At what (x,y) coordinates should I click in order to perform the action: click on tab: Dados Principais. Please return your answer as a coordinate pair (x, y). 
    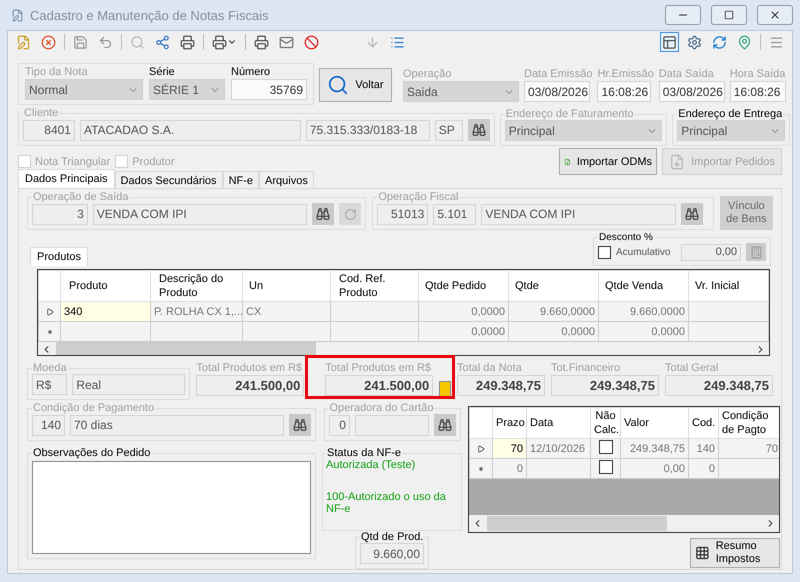
    Looking at the image, I should click on (66, 178).